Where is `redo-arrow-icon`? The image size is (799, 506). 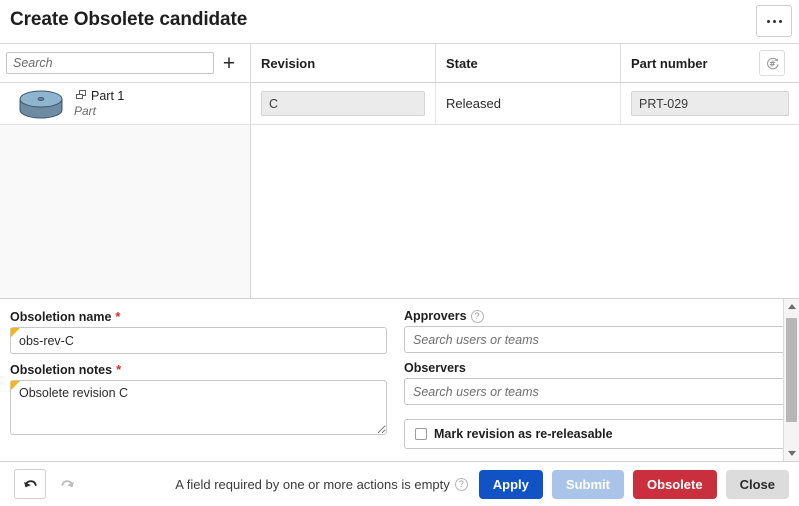
redo-arrow-icon is located at coordinates (67, 483).